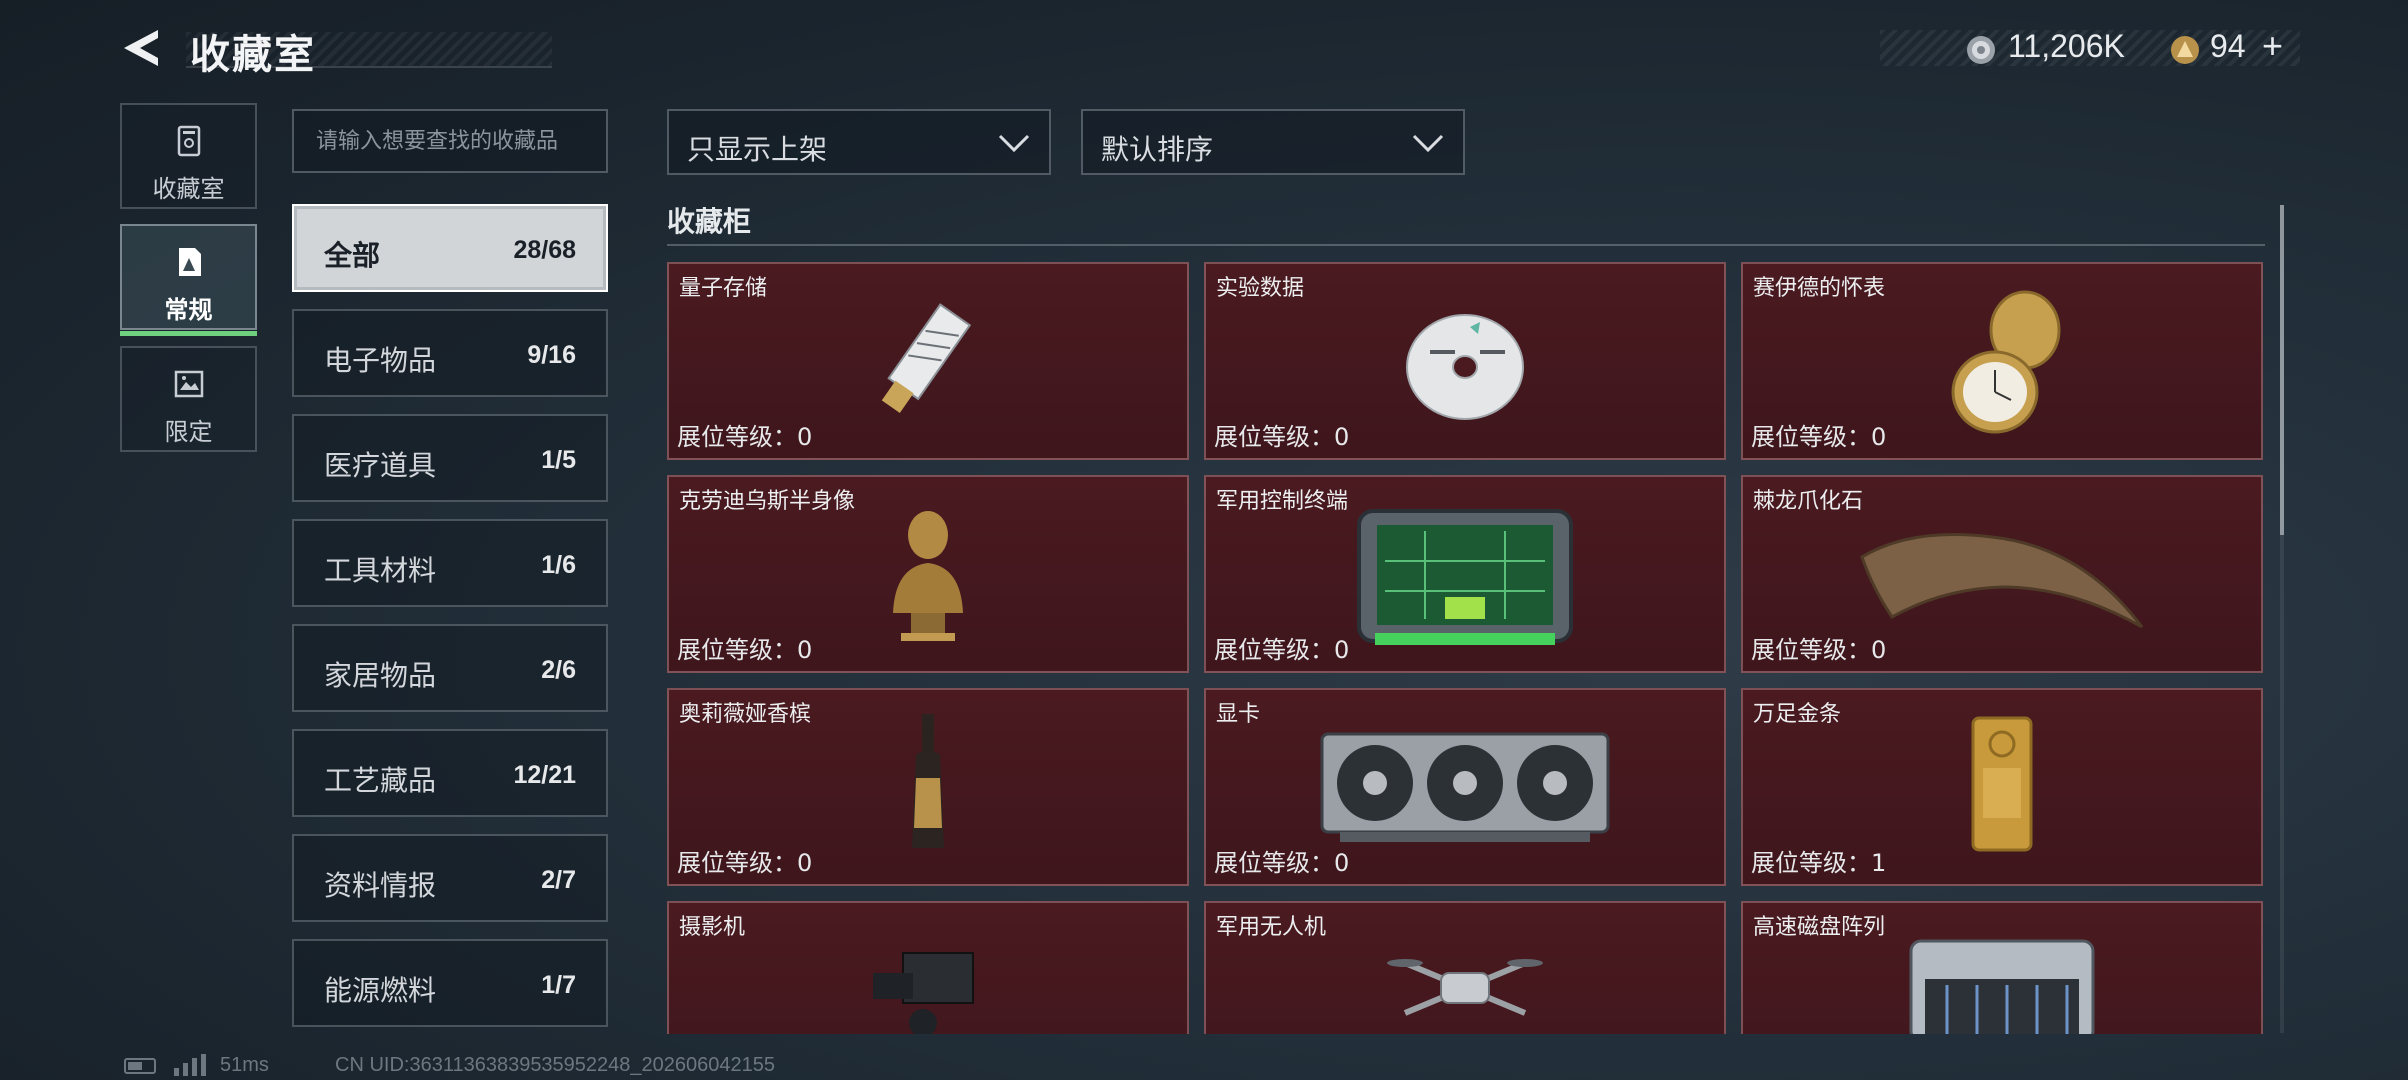 This screenshot has width=2408, height=1080. What do you see at coordinates (188, 141) in the screenshot?
I see `collection-room-icon` at bounding box center [188, 141].